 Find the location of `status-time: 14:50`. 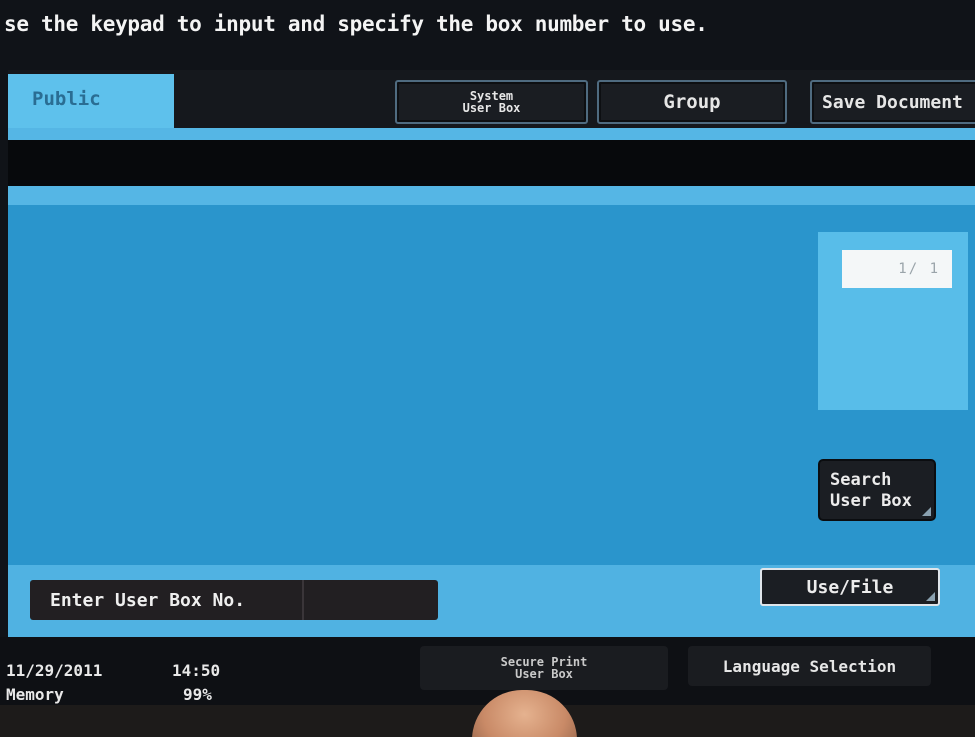

status-time: 14:50 is located at coordinates (196, 670).